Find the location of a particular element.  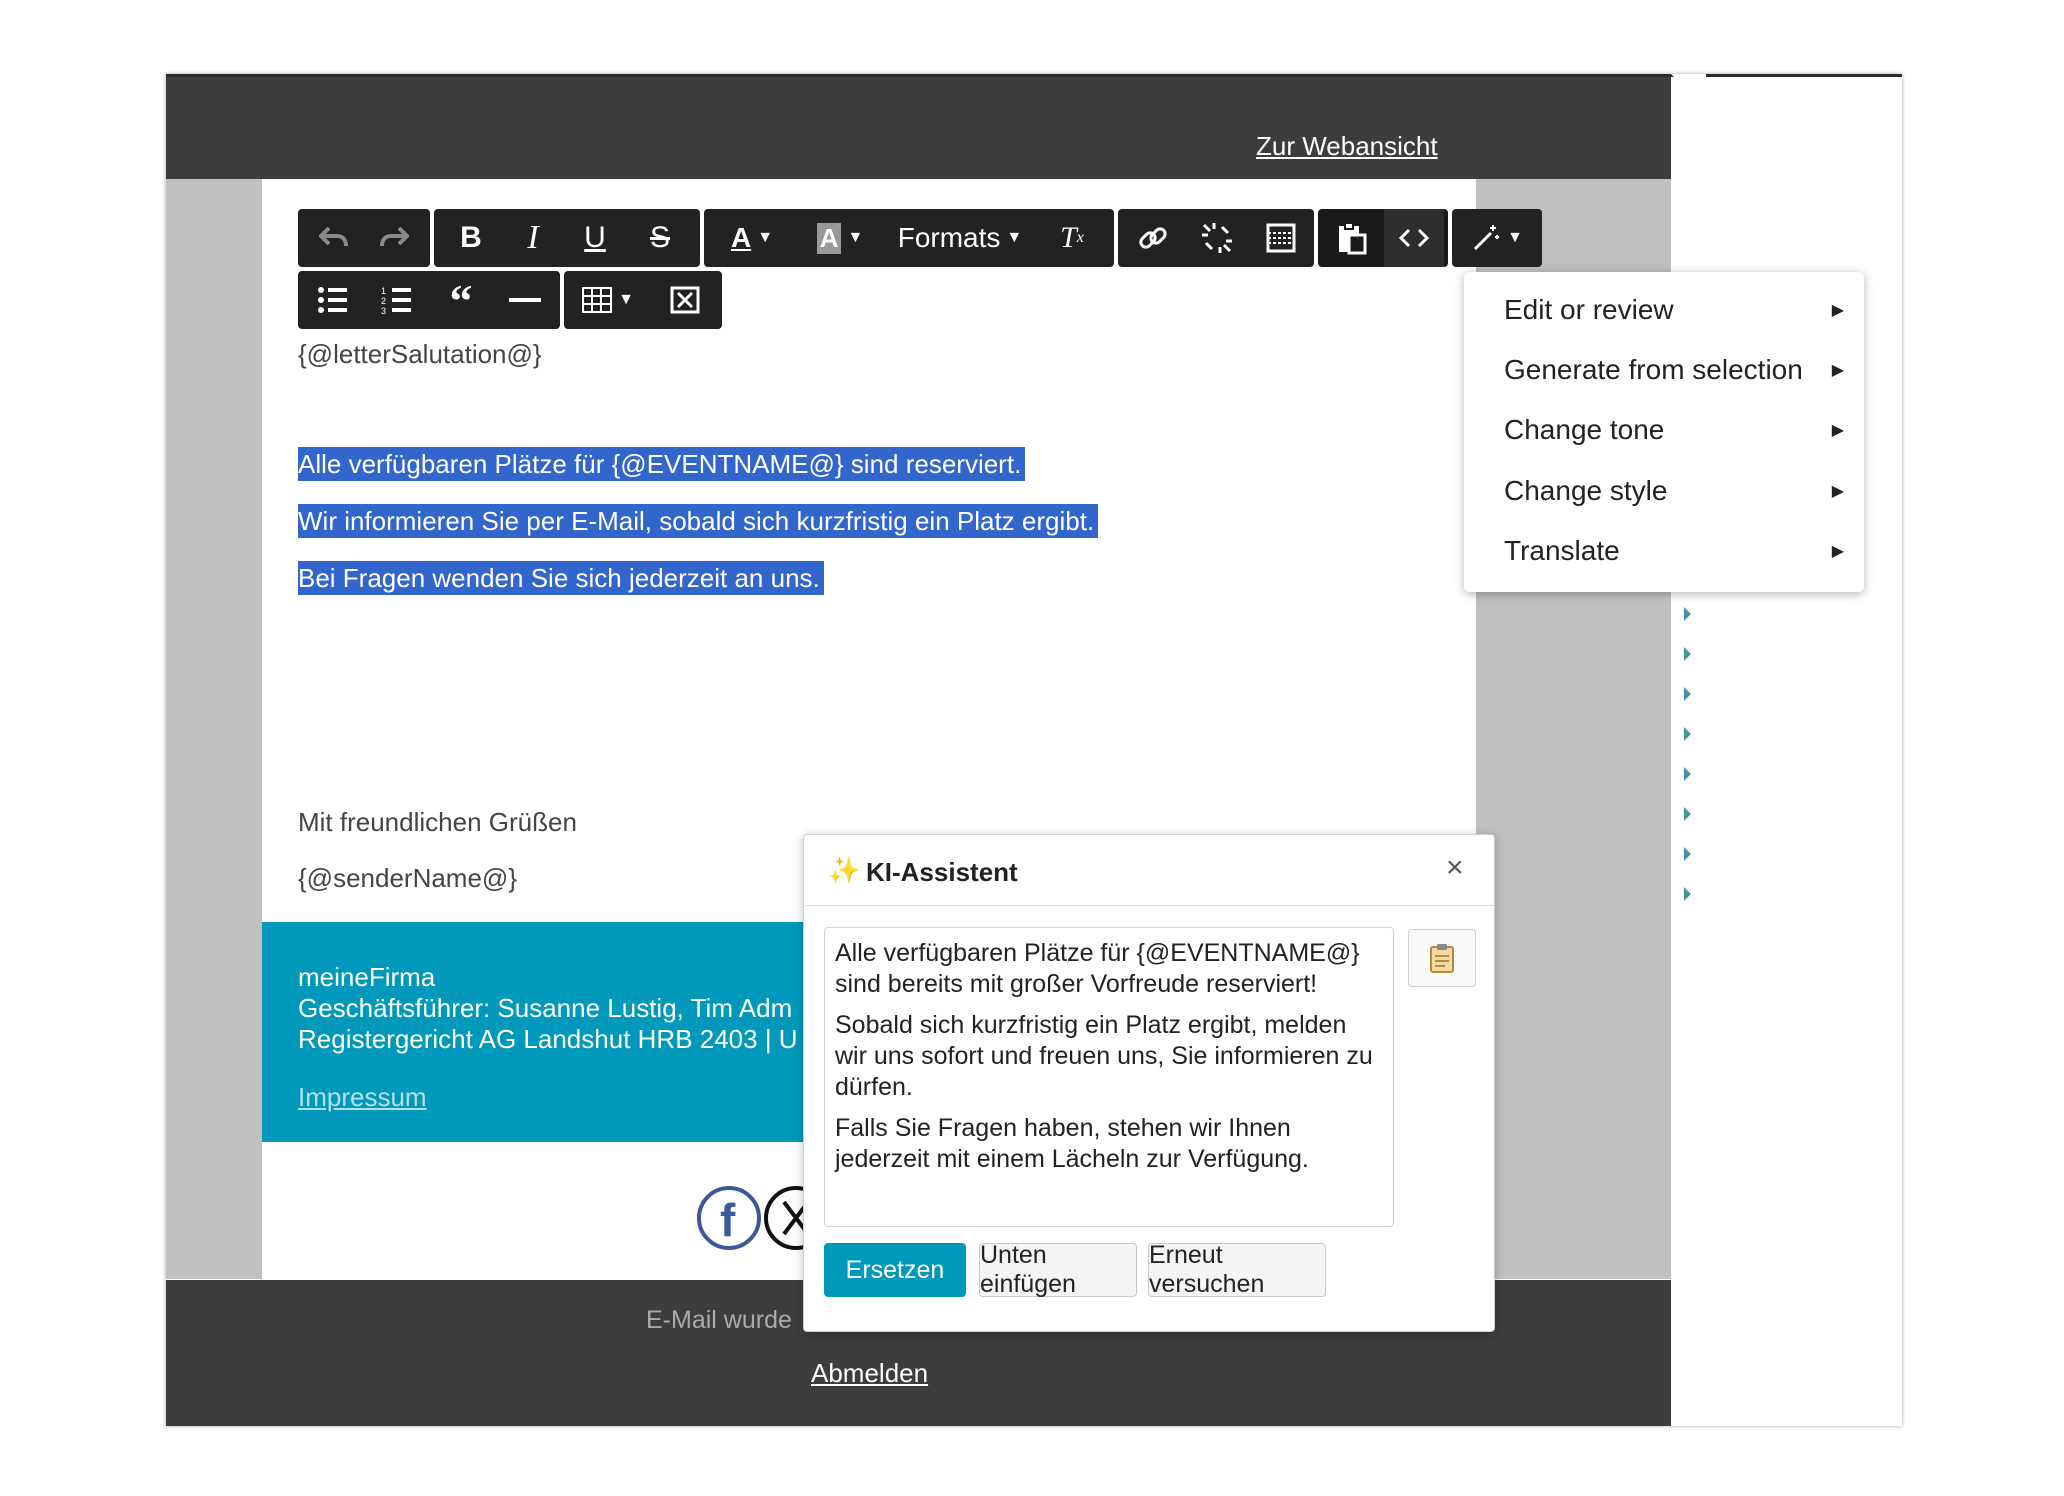

numbered-list-icon: 123 is located at coordinates (397, 300).